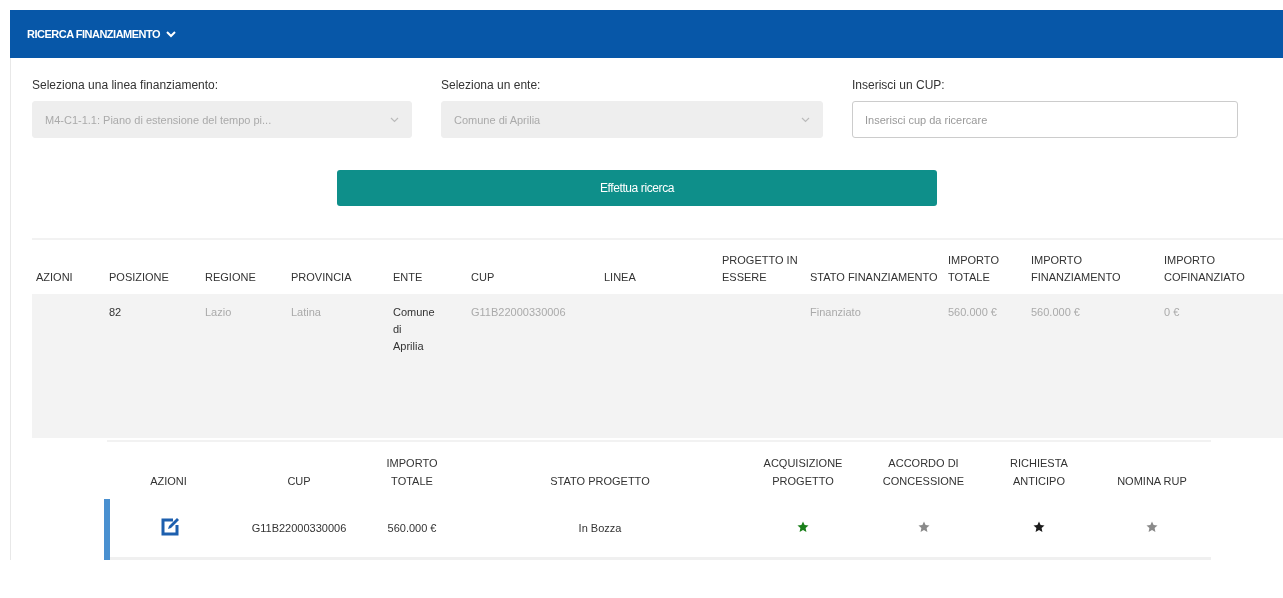 The height and width of the screenshot is (598, 1283). I want to click on column-header: RICHIESTA ANTICIPO, so click(1039, 472).